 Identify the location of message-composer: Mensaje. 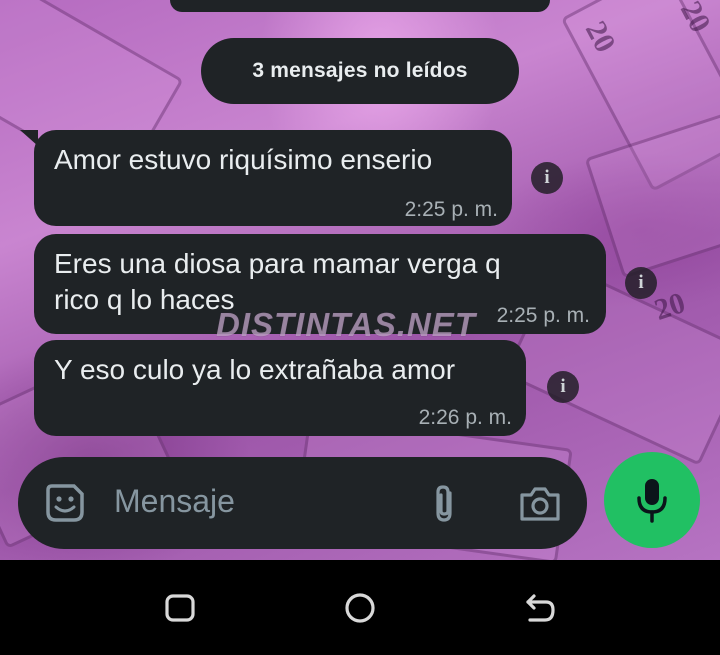
(302, 503).